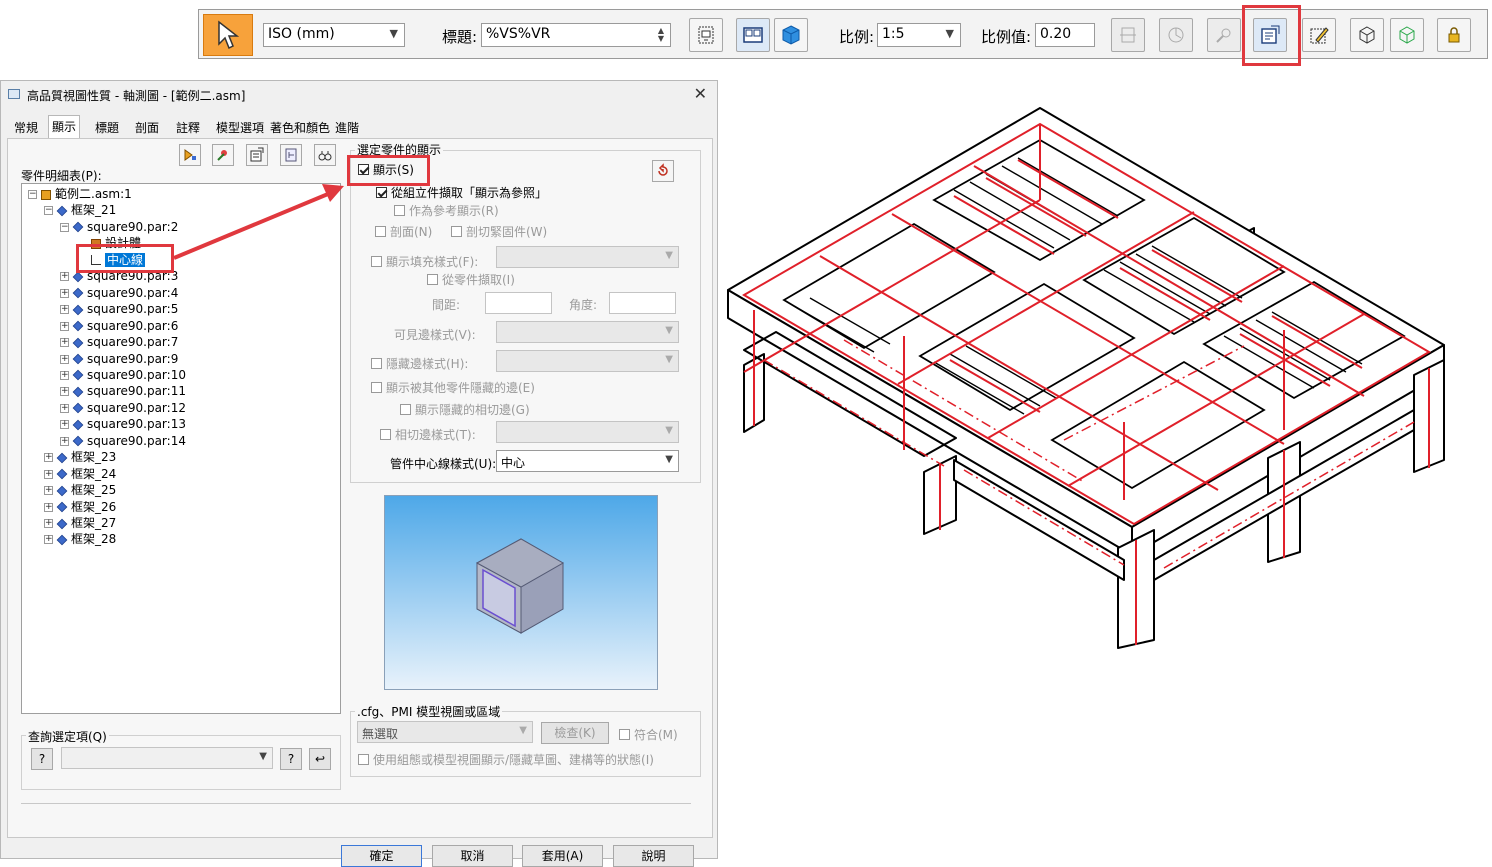 The height and width of the screenshot is (867, 1492). I want to click on lock-icon, so click(1454, 35).